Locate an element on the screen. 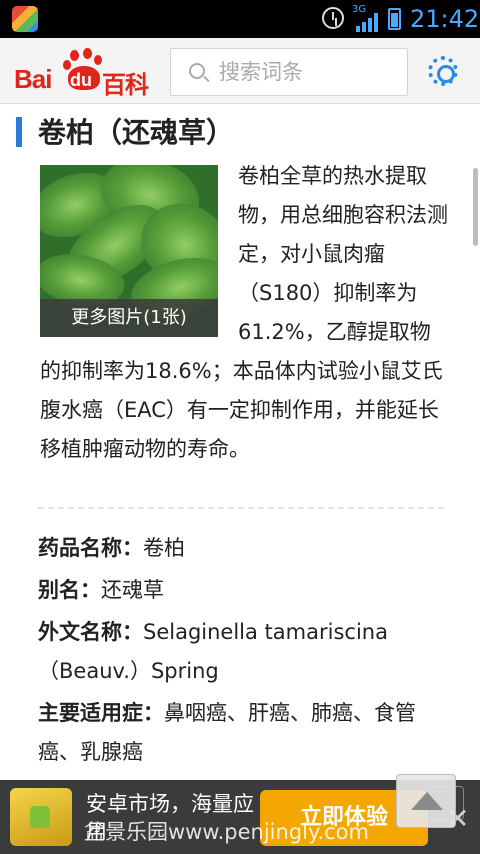 The width and height of the screenshot is (480, 854). info-value: 卷柏 is located at coordinates (164, 548).